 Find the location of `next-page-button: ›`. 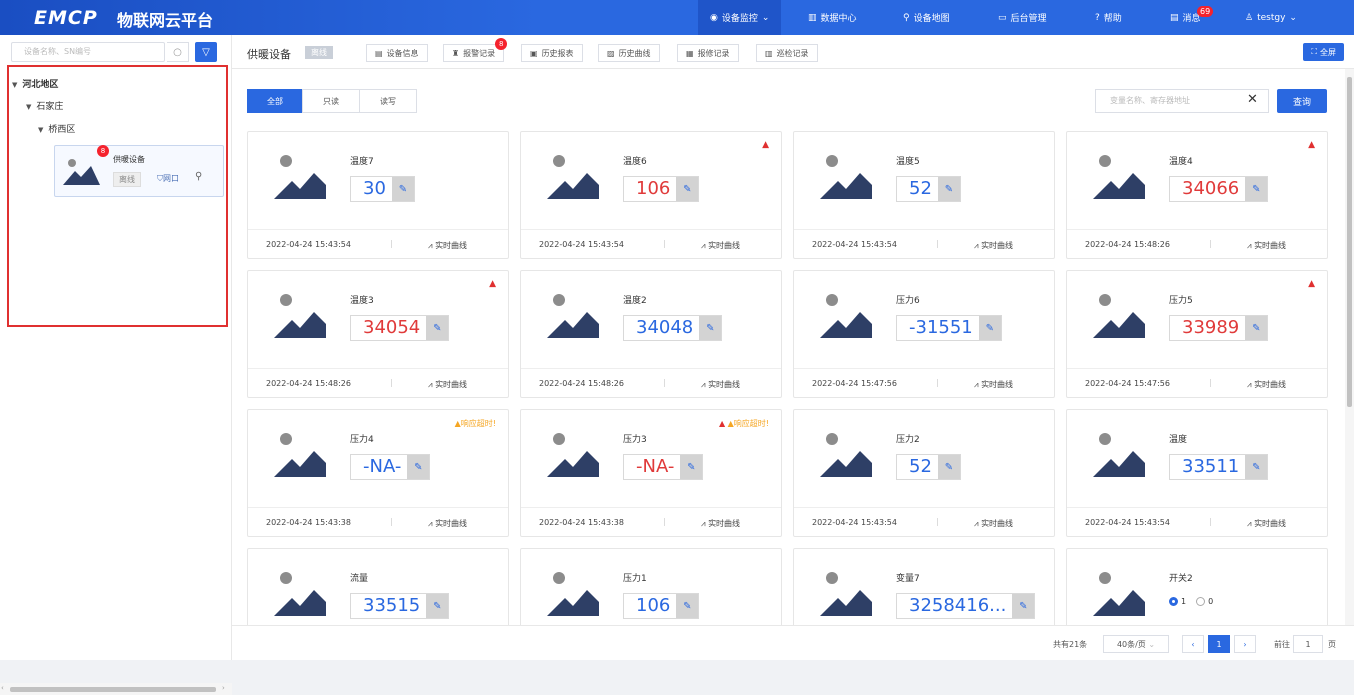

next-page-button: › is located at coordinates (1245, 644).